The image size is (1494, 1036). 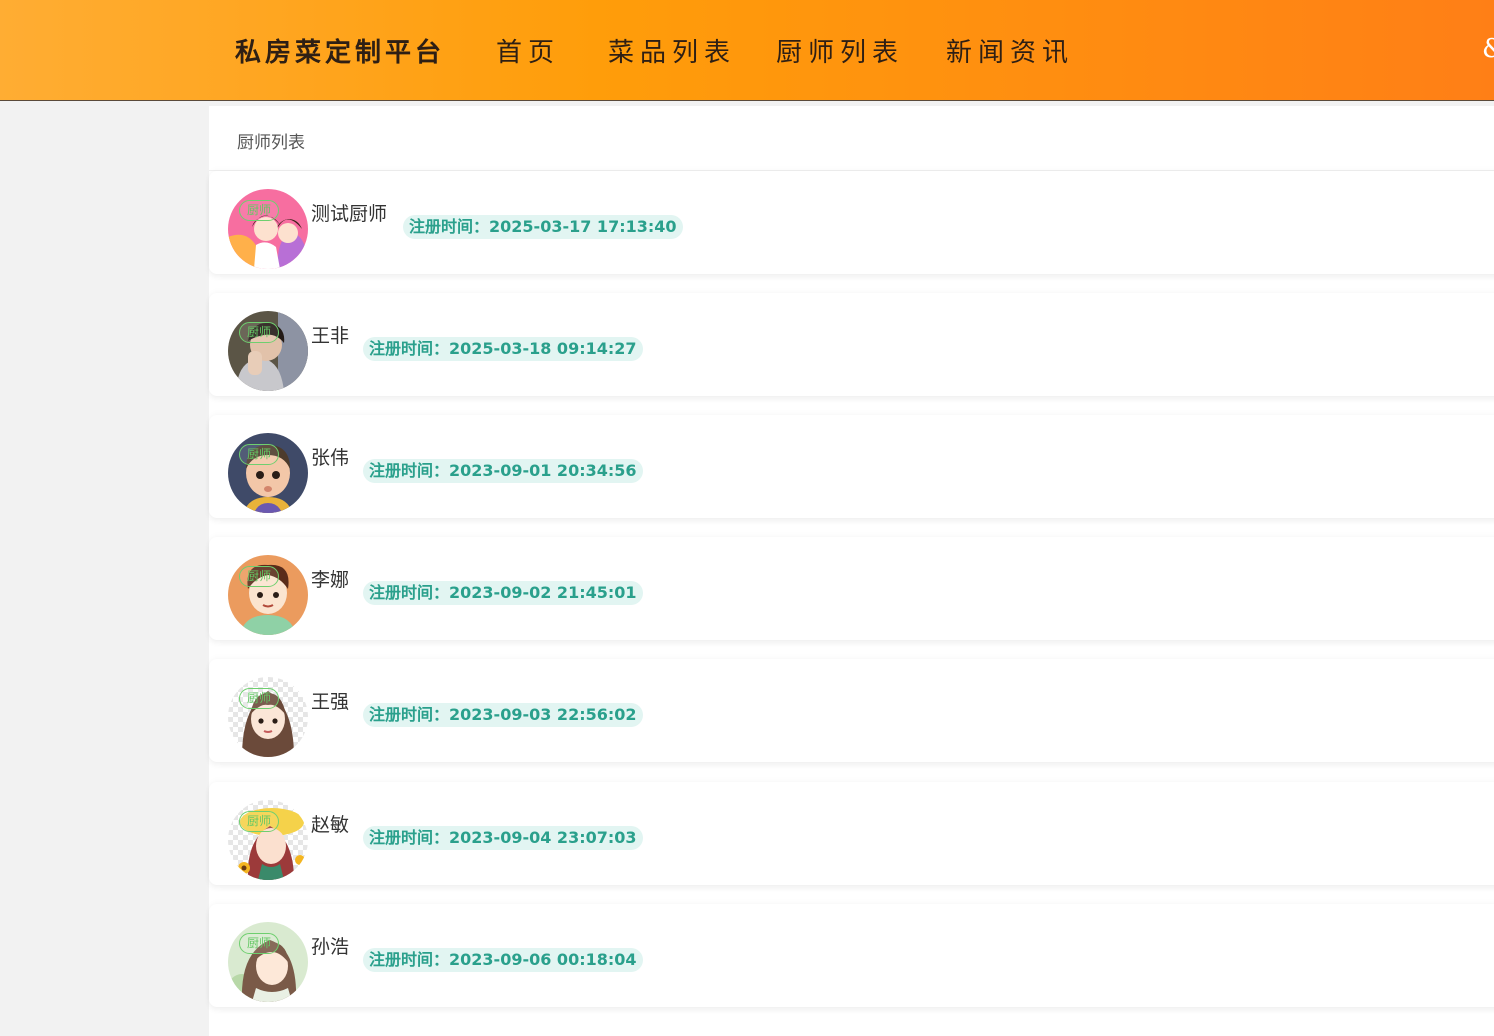 What do you see at coordinates (330, 578) in the screenshot?
I see `chef-name: 李娜` at bounding box center [330, 578].